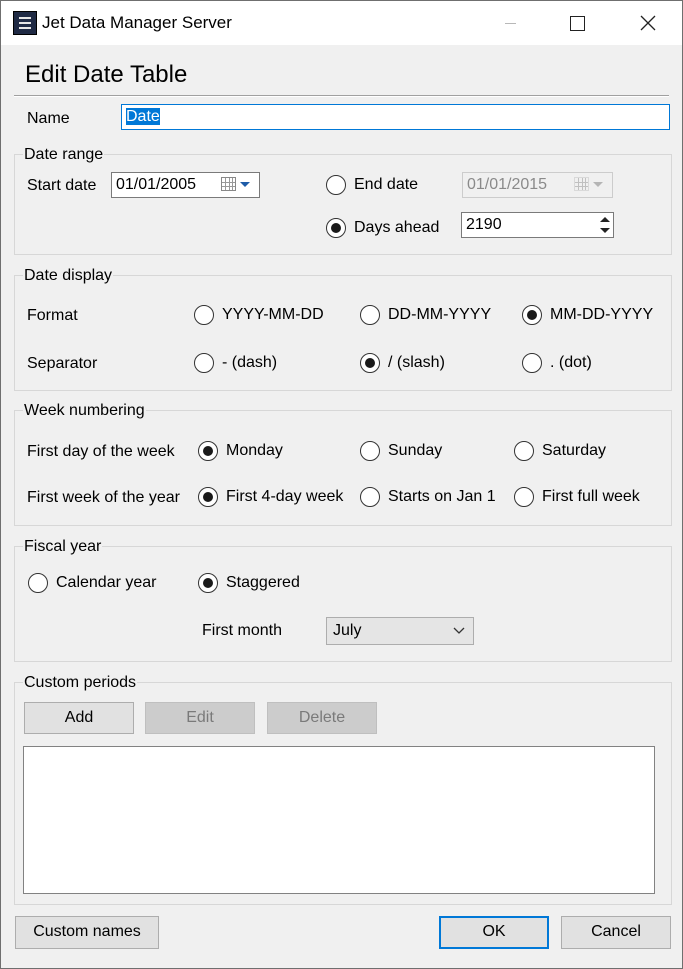 The height and width of the screenshot is (969, 683). Describe the element at coordinates (137, 22) in the screenshot. I see `window-title: Jet Data Manager Server` at that location.